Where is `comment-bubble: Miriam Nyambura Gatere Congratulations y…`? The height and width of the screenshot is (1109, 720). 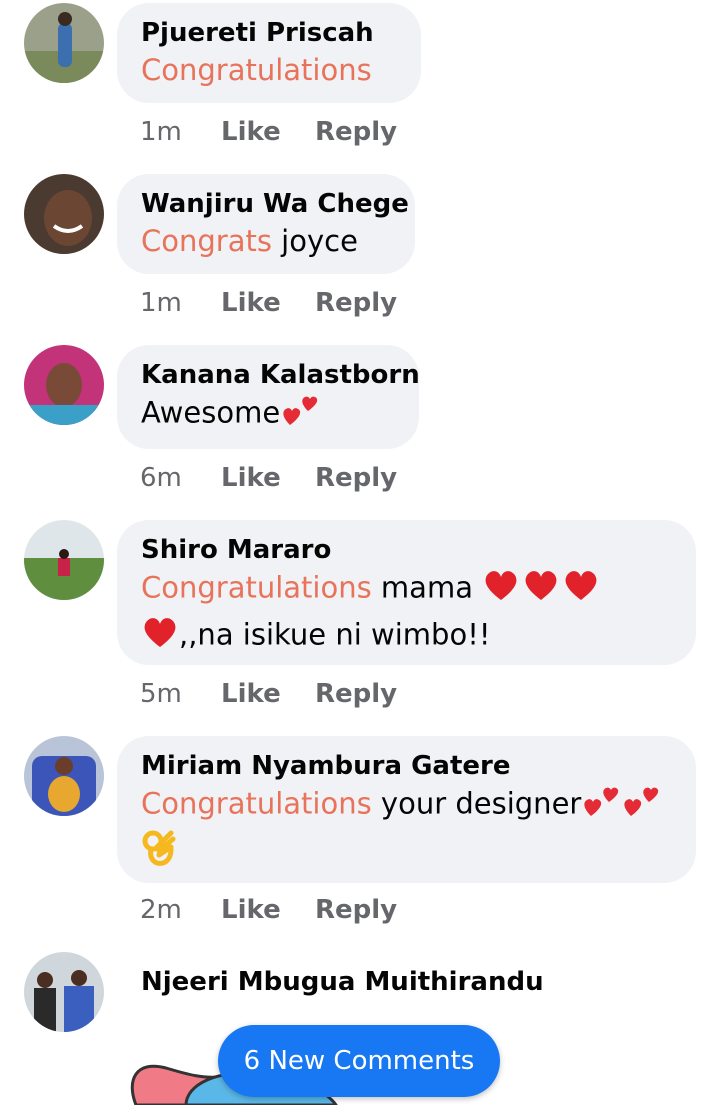 comment-bubble: Miriam Nyambura Gatere Congratulations y… is located at coordinates (406, 809).